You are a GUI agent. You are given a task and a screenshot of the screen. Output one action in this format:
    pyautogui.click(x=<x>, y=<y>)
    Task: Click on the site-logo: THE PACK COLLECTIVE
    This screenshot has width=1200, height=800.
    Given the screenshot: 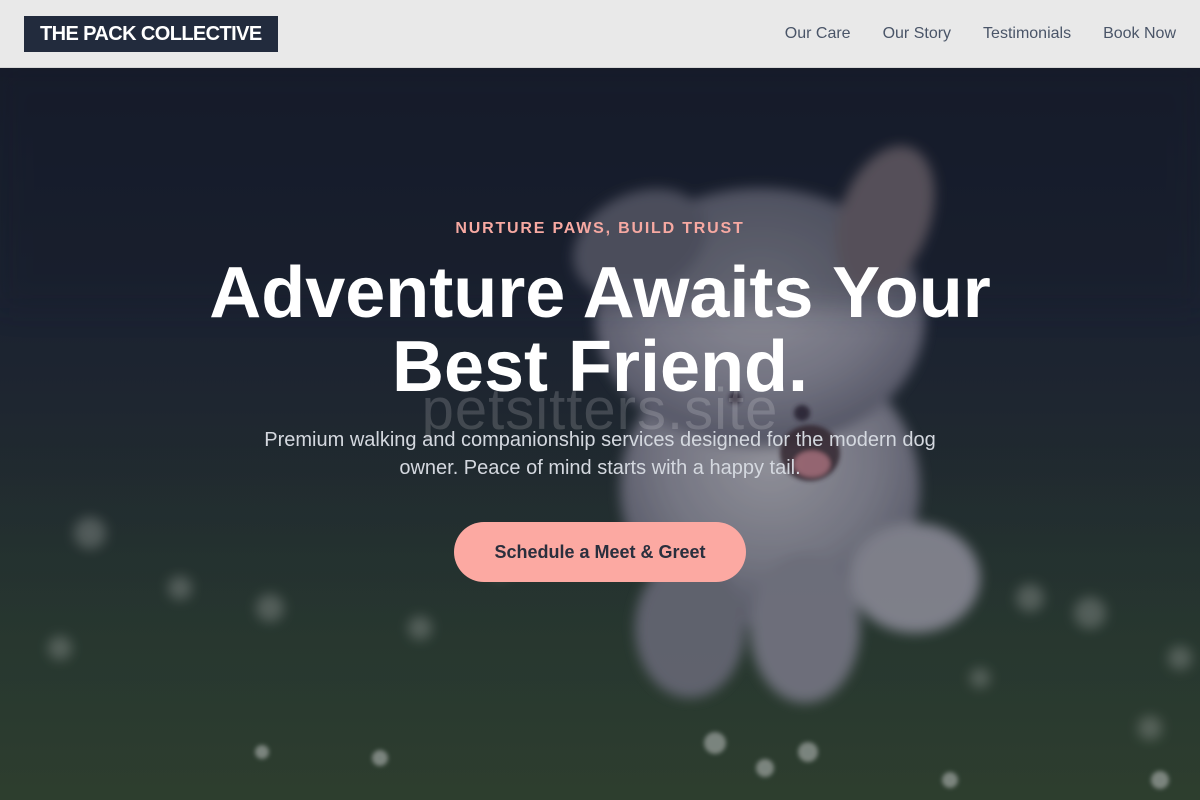 What is the action you would take?
    pyautogui.click(x=151, y=34)
    